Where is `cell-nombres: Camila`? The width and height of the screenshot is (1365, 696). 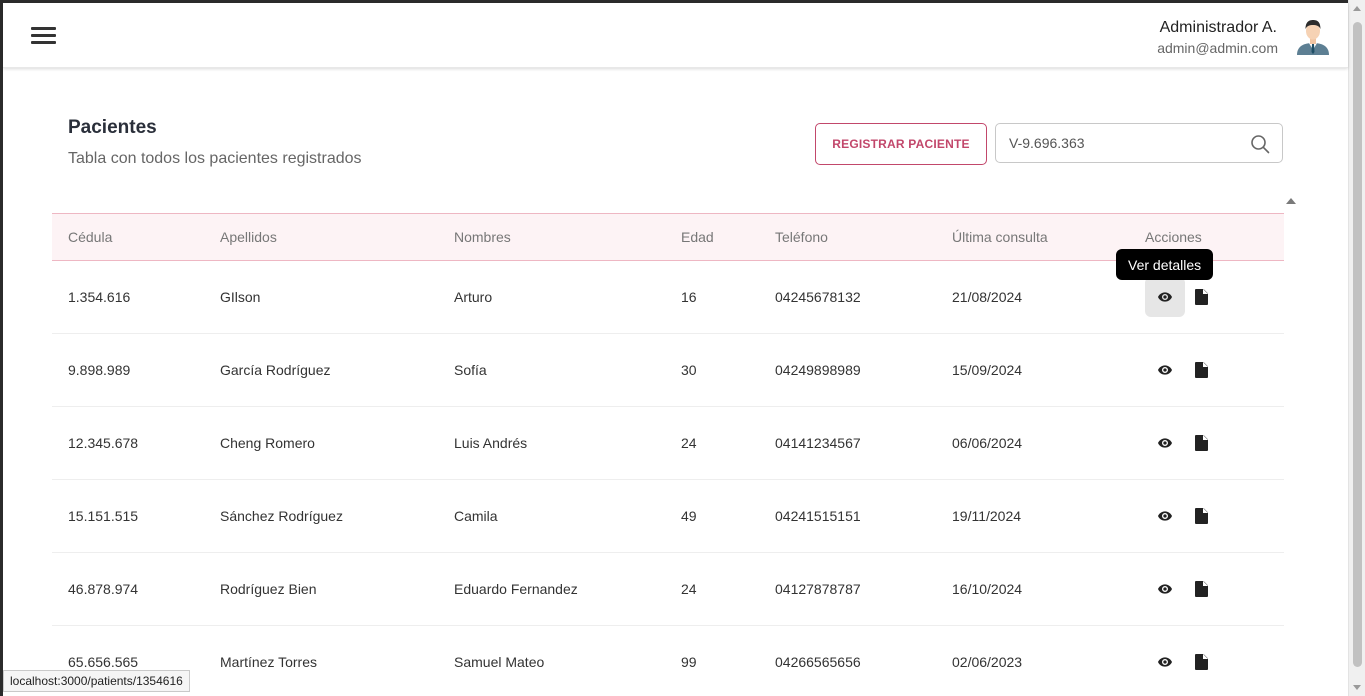
cell-nombres: Camila is located at coordinates (476, 516).